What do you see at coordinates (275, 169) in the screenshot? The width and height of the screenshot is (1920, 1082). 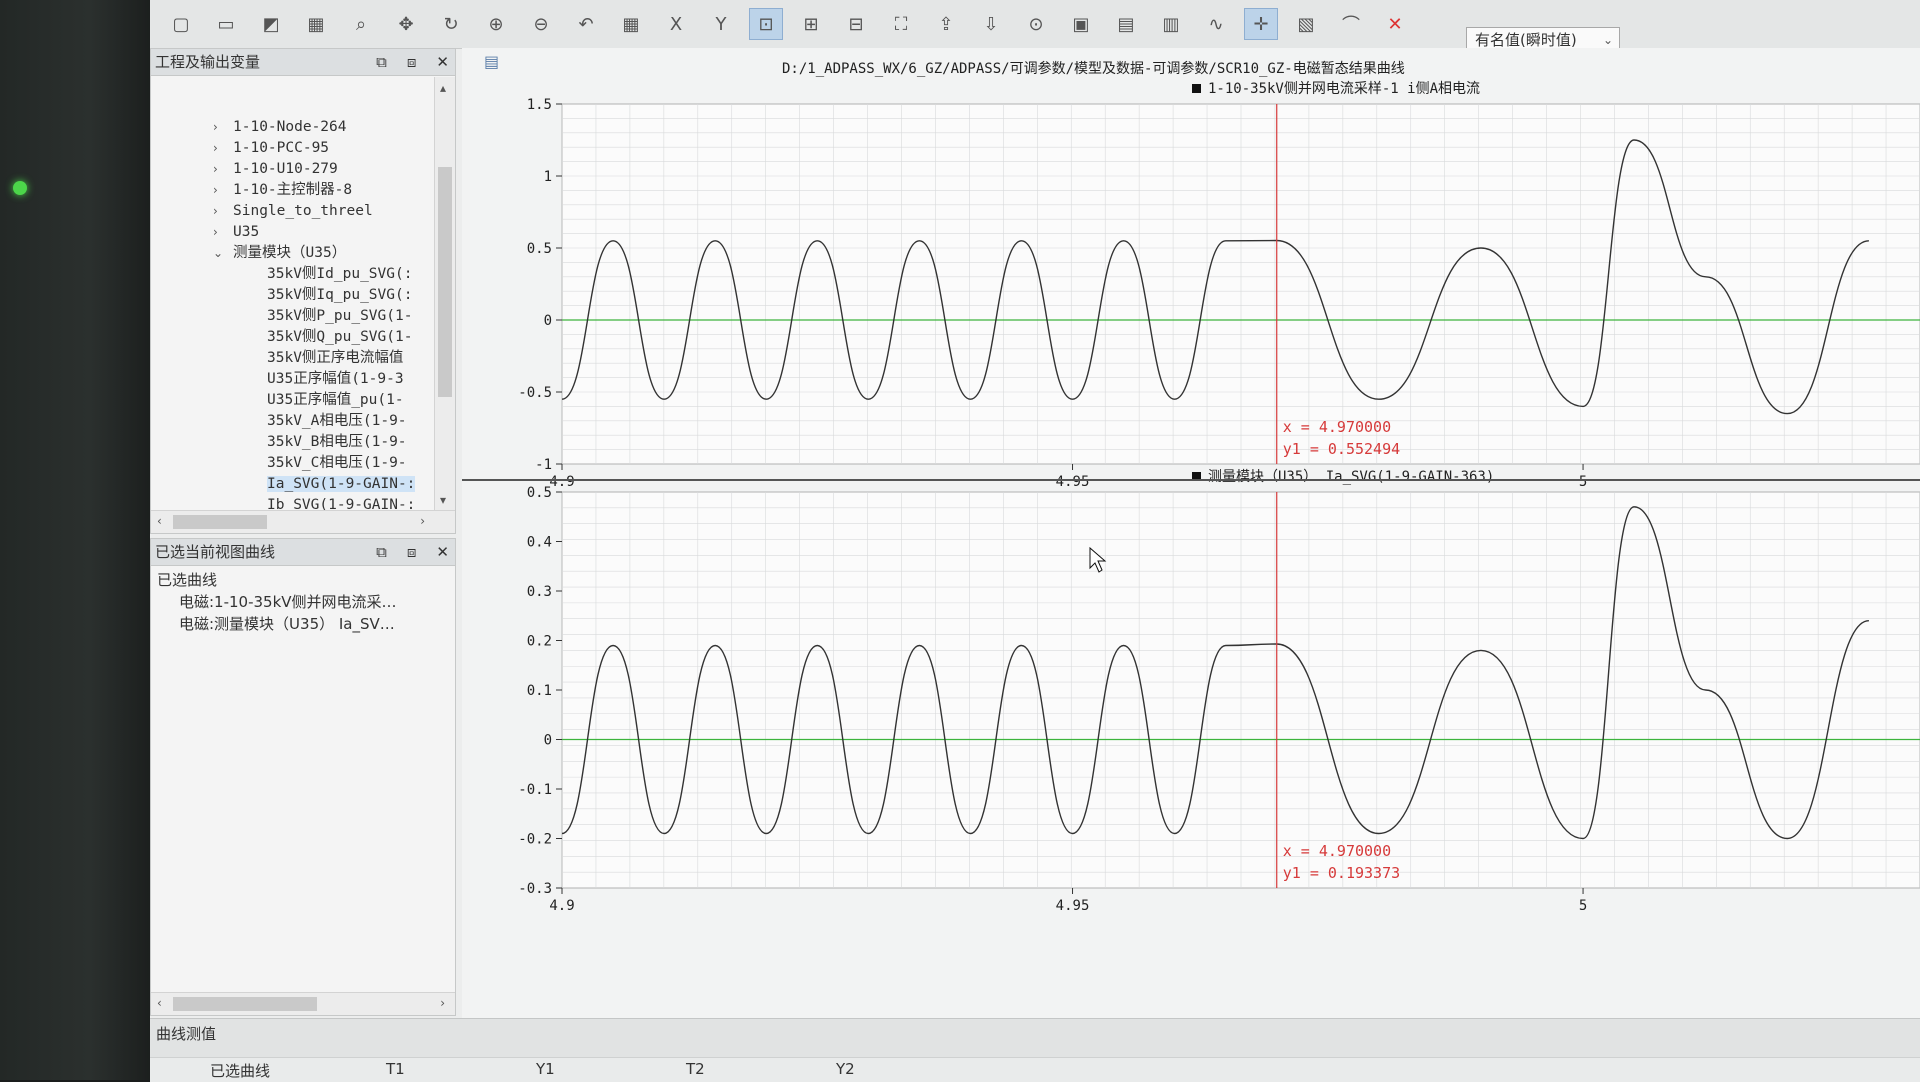 I see `tree-item: › 1-10-U10-279` at bounding box center [275, 169].